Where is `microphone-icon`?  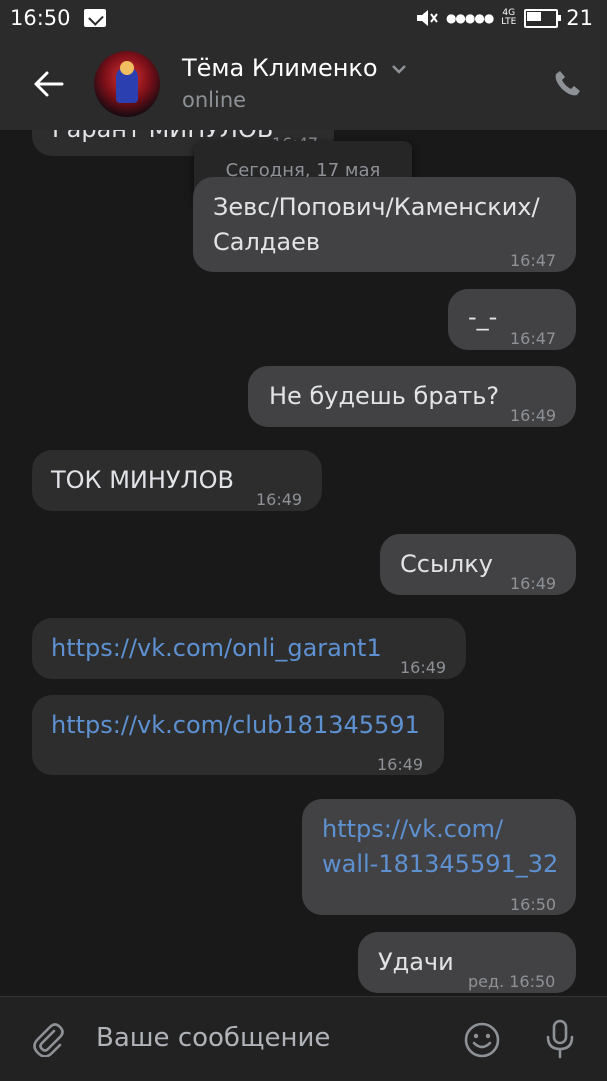
microphone-icon is located at coordinates (560, 1039).